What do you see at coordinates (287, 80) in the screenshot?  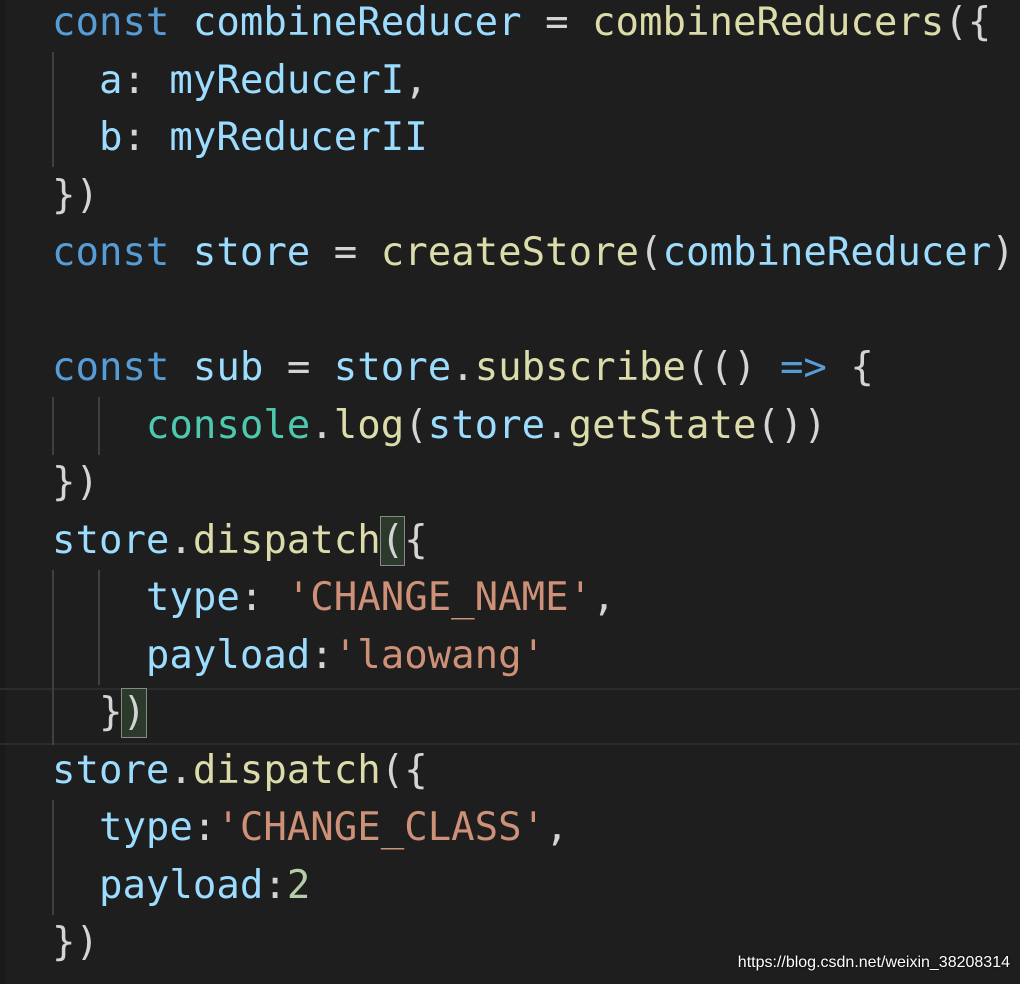 I see `code-token: myReducerI` at bounding box center [287, 80].